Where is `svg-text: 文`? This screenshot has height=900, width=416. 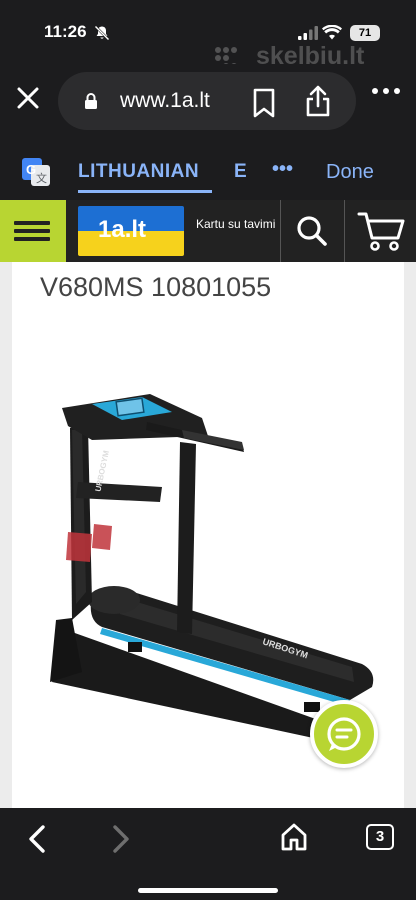 svg-text: 文 is located at coordinates (41, 178).